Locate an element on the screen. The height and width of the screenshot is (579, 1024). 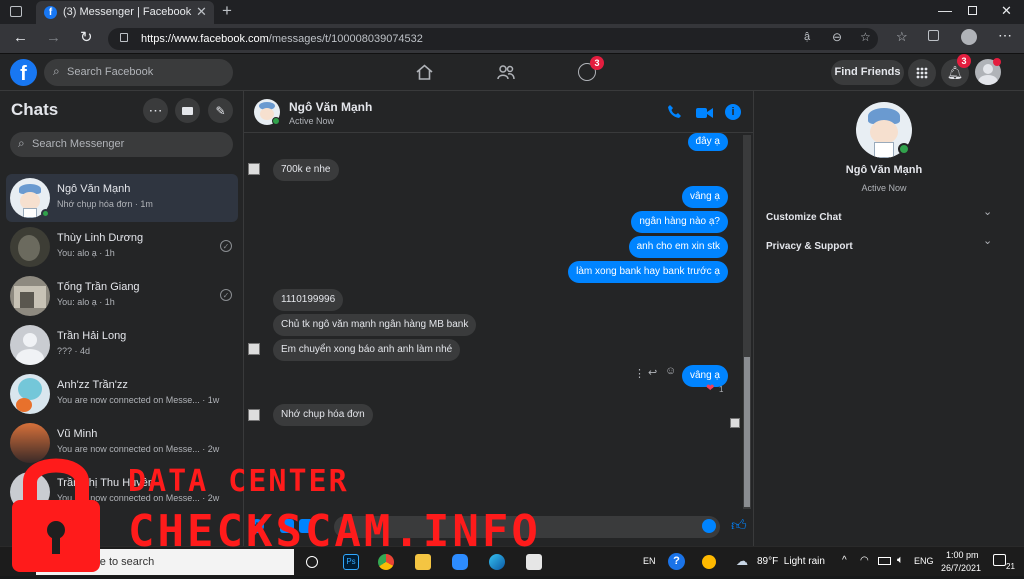
grid-icon is located at coordinates (922, 73).